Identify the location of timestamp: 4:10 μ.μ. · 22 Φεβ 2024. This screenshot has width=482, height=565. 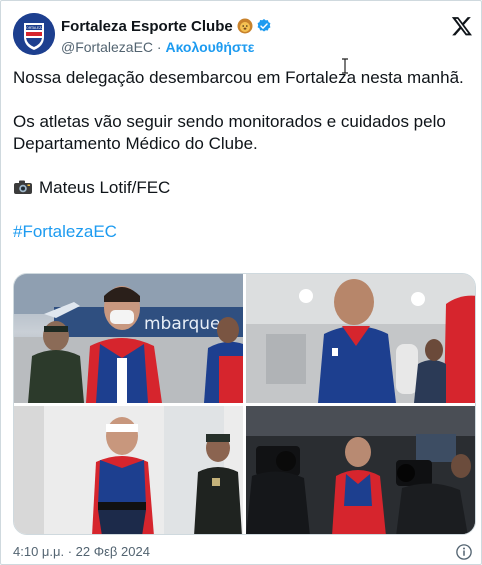
(81, 551).